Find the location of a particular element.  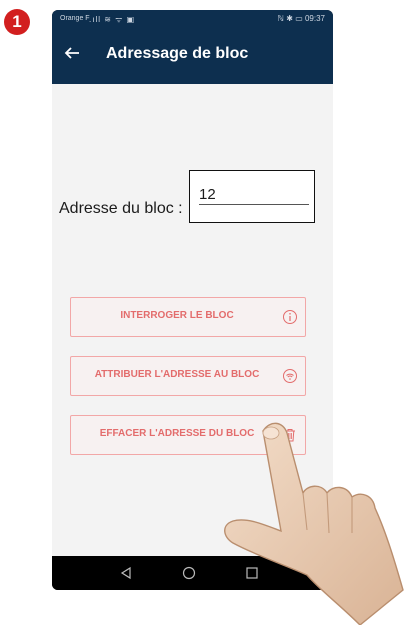

status-bar: Orange F .ıll ≋ ᯤ ▣ ℕ ✱ ▭ 09:37 is located at coordinates (192, 19).